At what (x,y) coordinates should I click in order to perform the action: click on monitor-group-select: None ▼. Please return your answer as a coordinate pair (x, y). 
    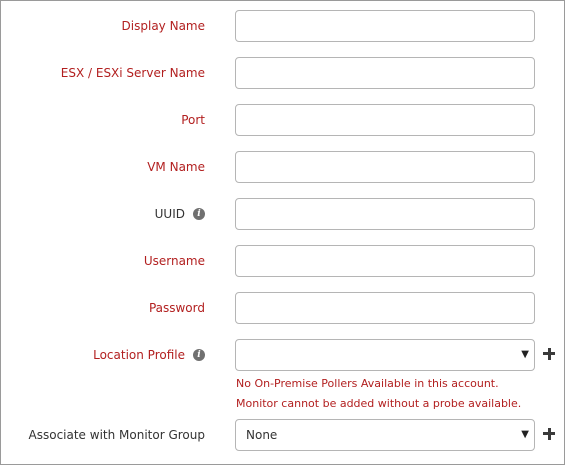
    Looking at the image, I should click on (385, 435).